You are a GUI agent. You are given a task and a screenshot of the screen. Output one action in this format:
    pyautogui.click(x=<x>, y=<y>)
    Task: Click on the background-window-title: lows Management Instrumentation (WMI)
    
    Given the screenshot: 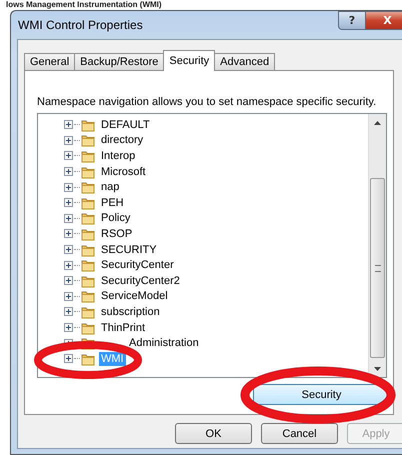 What is the action you would take?
    pyautogui.click(x=84, y=5)
    